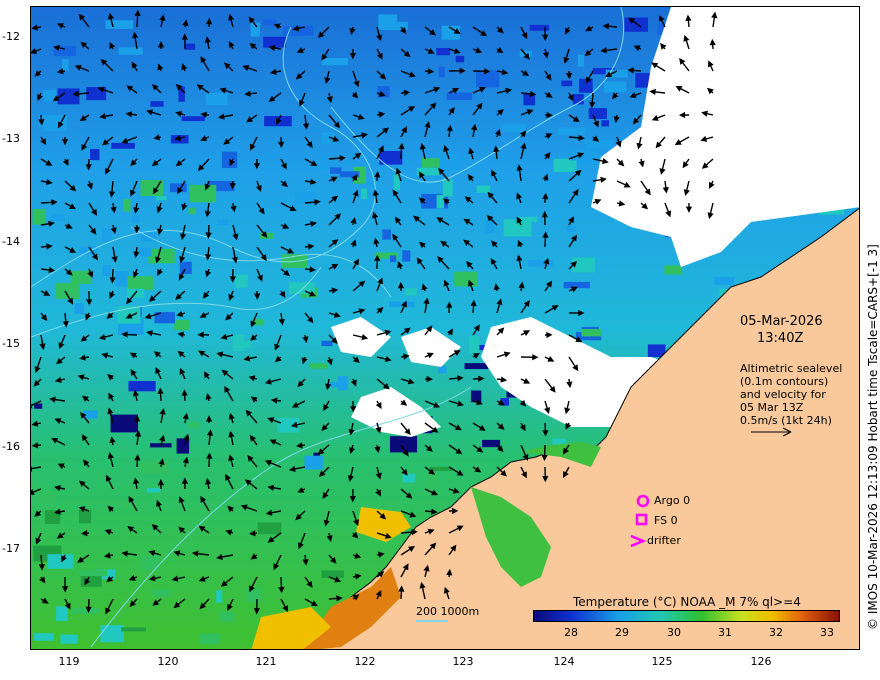 The width and height of the screenshot is (880, 680). What do you see at coordinates (776, 632) in the screenshot?
I see `colorbar-tick: 32` at bounding box center [776, 632].